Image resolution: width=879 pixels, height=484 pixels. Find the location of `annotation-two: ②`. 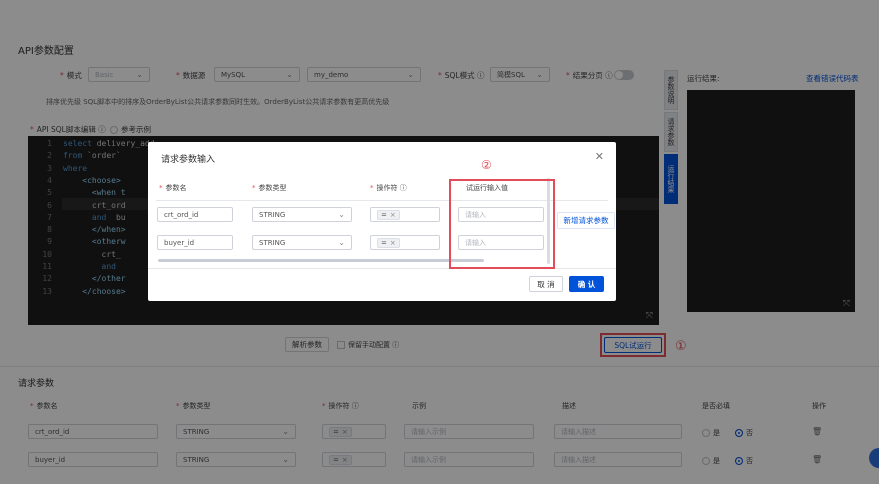

annotation-two: ② is located at coordinates (486, 165).